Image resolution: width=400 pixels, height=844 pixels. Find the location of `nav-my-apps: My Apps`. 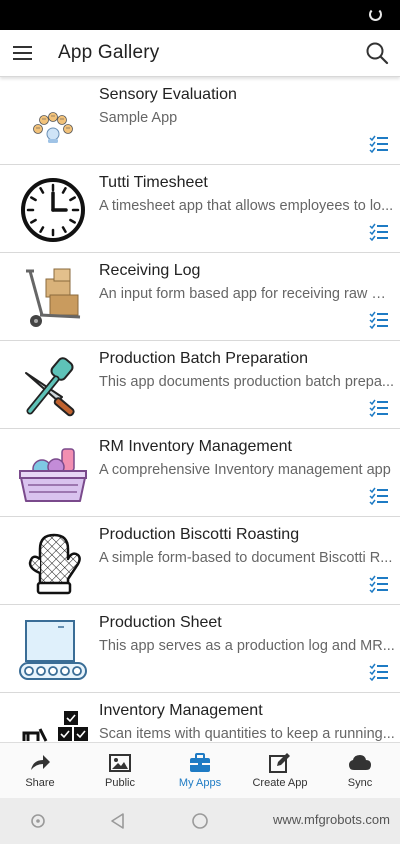

nav-my-apps: My Apps is located at coordinates (200, 771).